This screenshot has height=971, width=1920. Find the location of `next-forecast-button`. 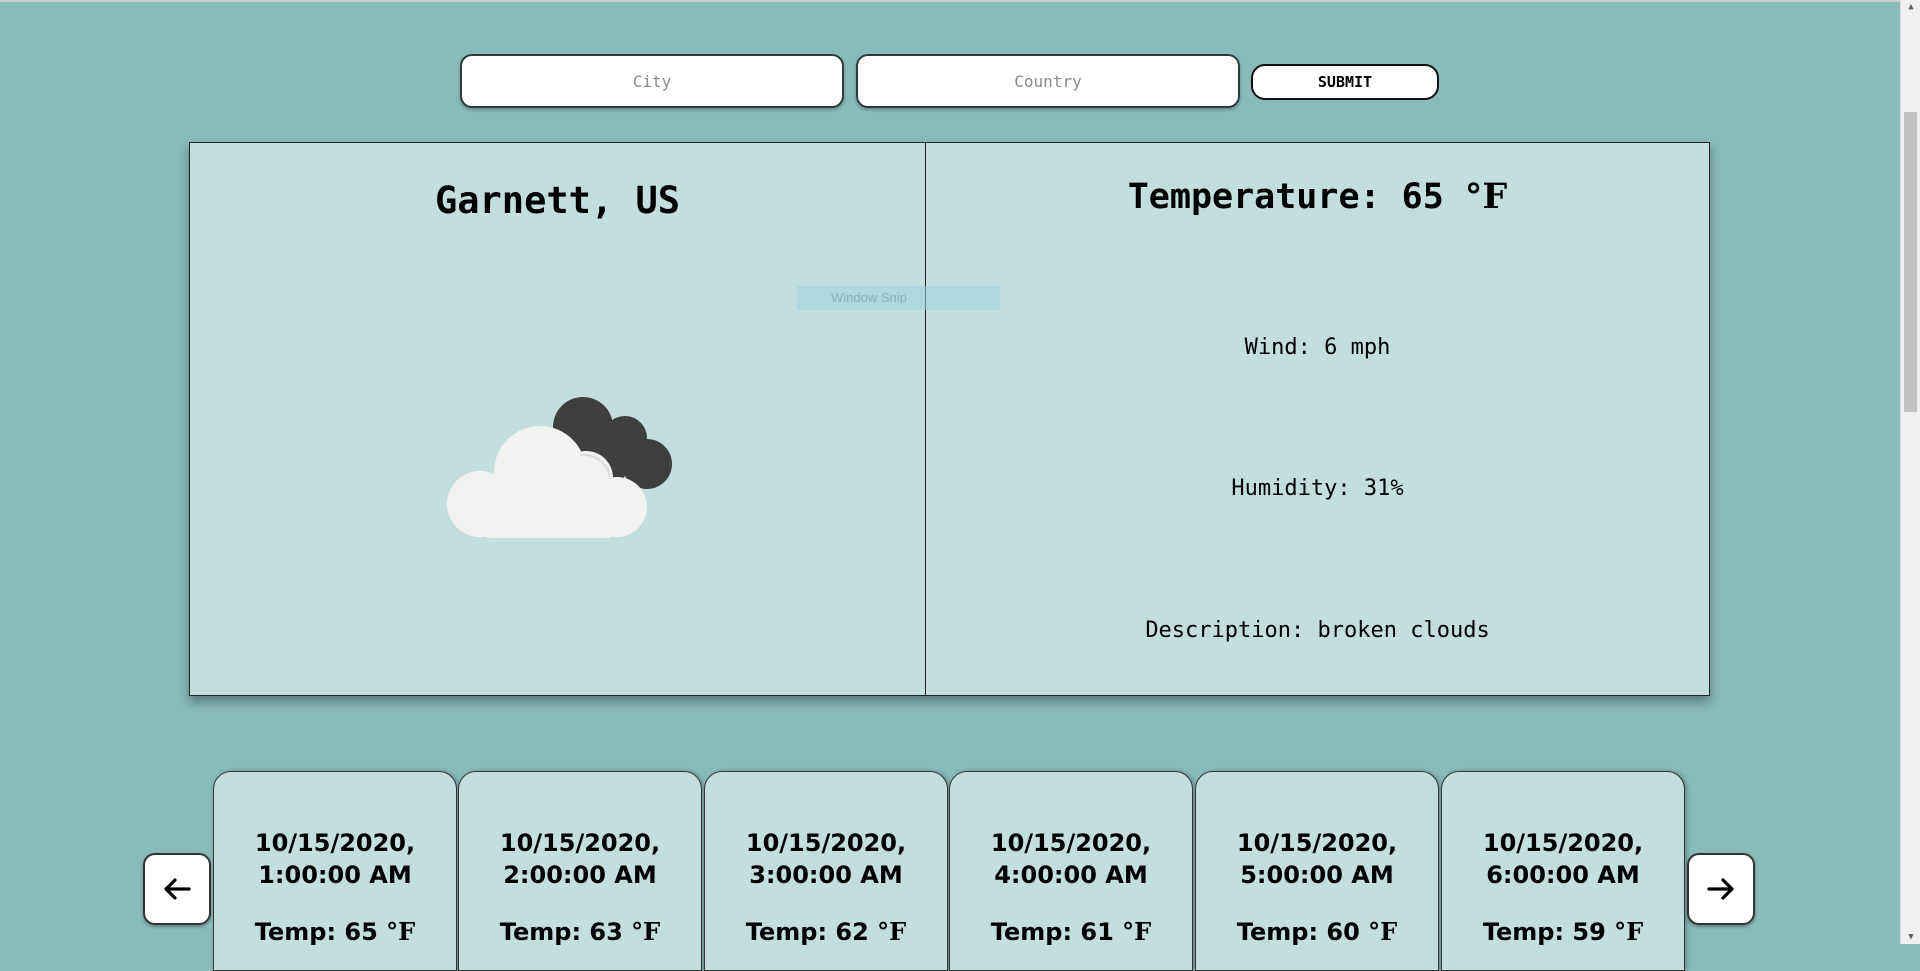

next-forecast-button is located at coordinates (1721, 889).